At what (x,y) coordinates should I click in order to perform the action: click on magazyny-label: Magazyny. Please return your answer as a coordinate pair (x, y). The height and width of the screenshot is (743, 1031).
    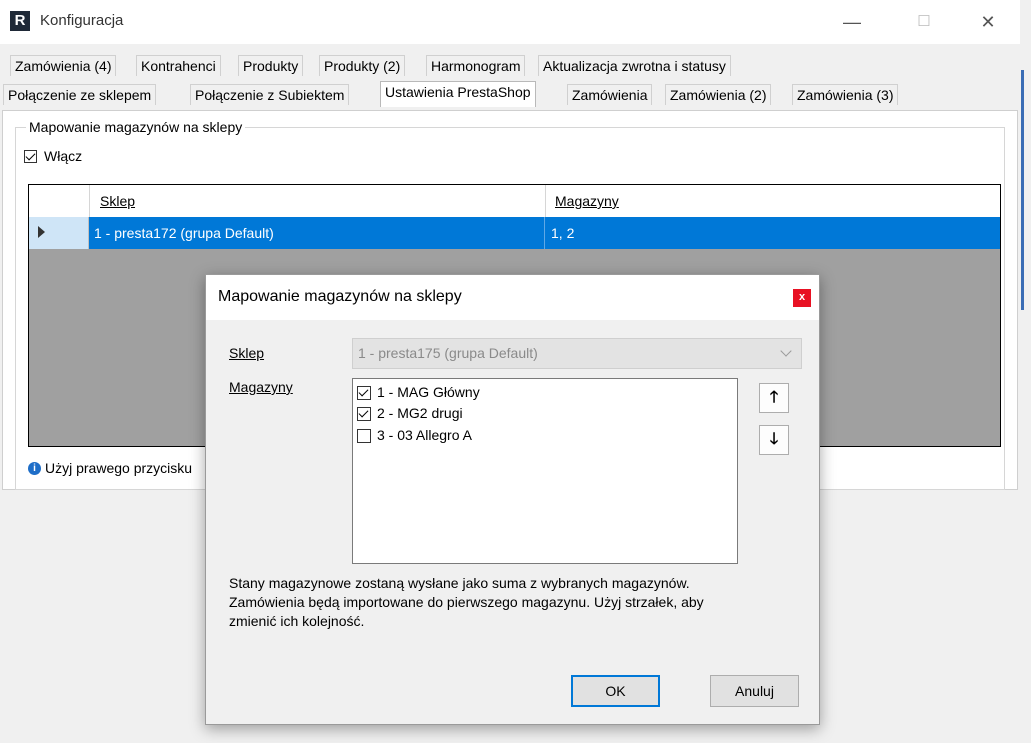
    Looking at the image, I should click on (261, 387).